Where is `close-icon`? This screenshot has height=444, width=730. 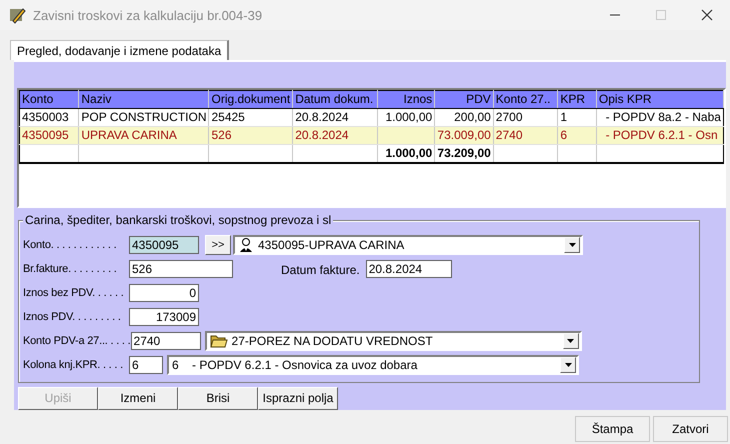 close-icon is located at coordinates (707, 15).